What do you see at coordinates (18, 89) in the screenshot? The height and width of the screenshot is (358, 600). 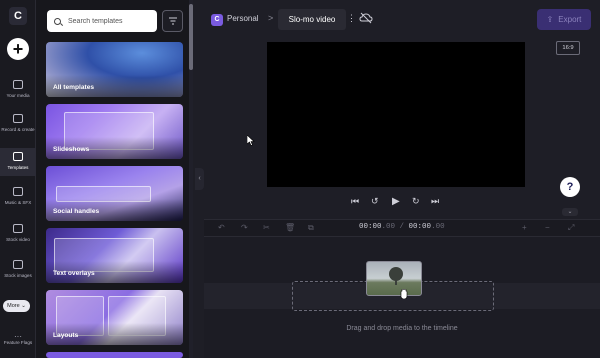 I see `nav-item-your-media: Your media` at bounding box center [18, 89].